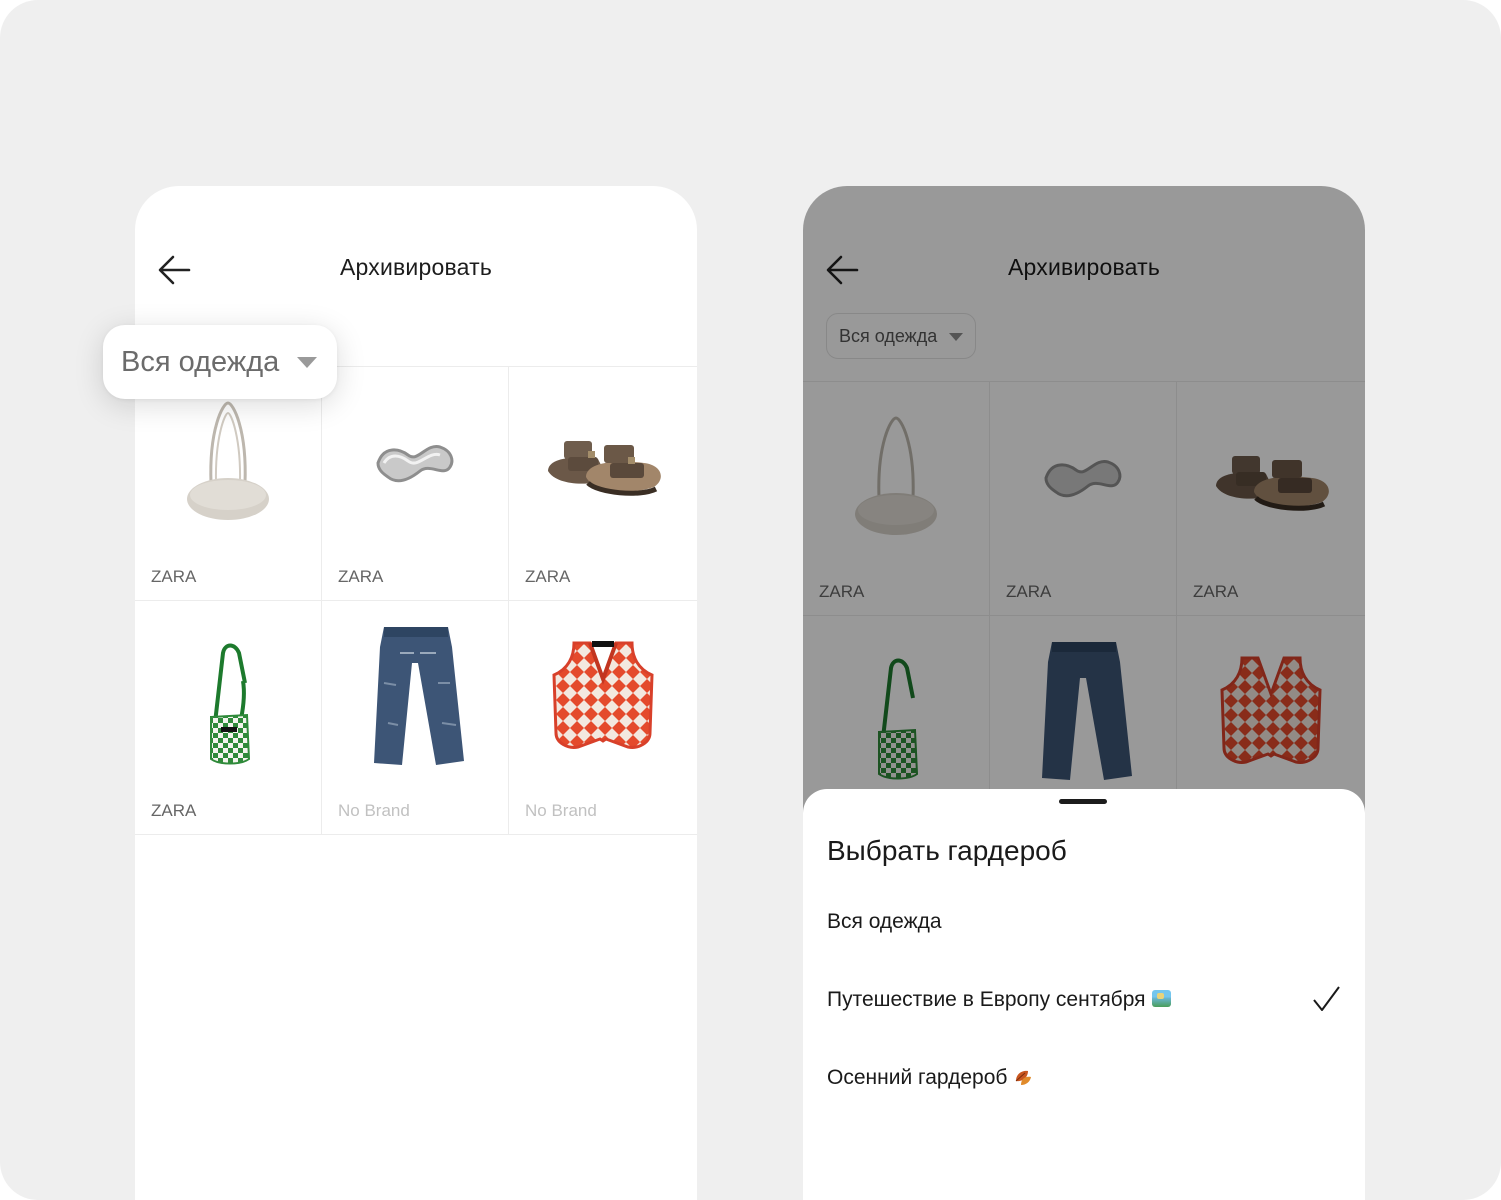 This screenshot has width=1501, height=1200. Describe the element at coordinates (1161, 998) in the screenshot. I see `map-emoji-icon` at that location.